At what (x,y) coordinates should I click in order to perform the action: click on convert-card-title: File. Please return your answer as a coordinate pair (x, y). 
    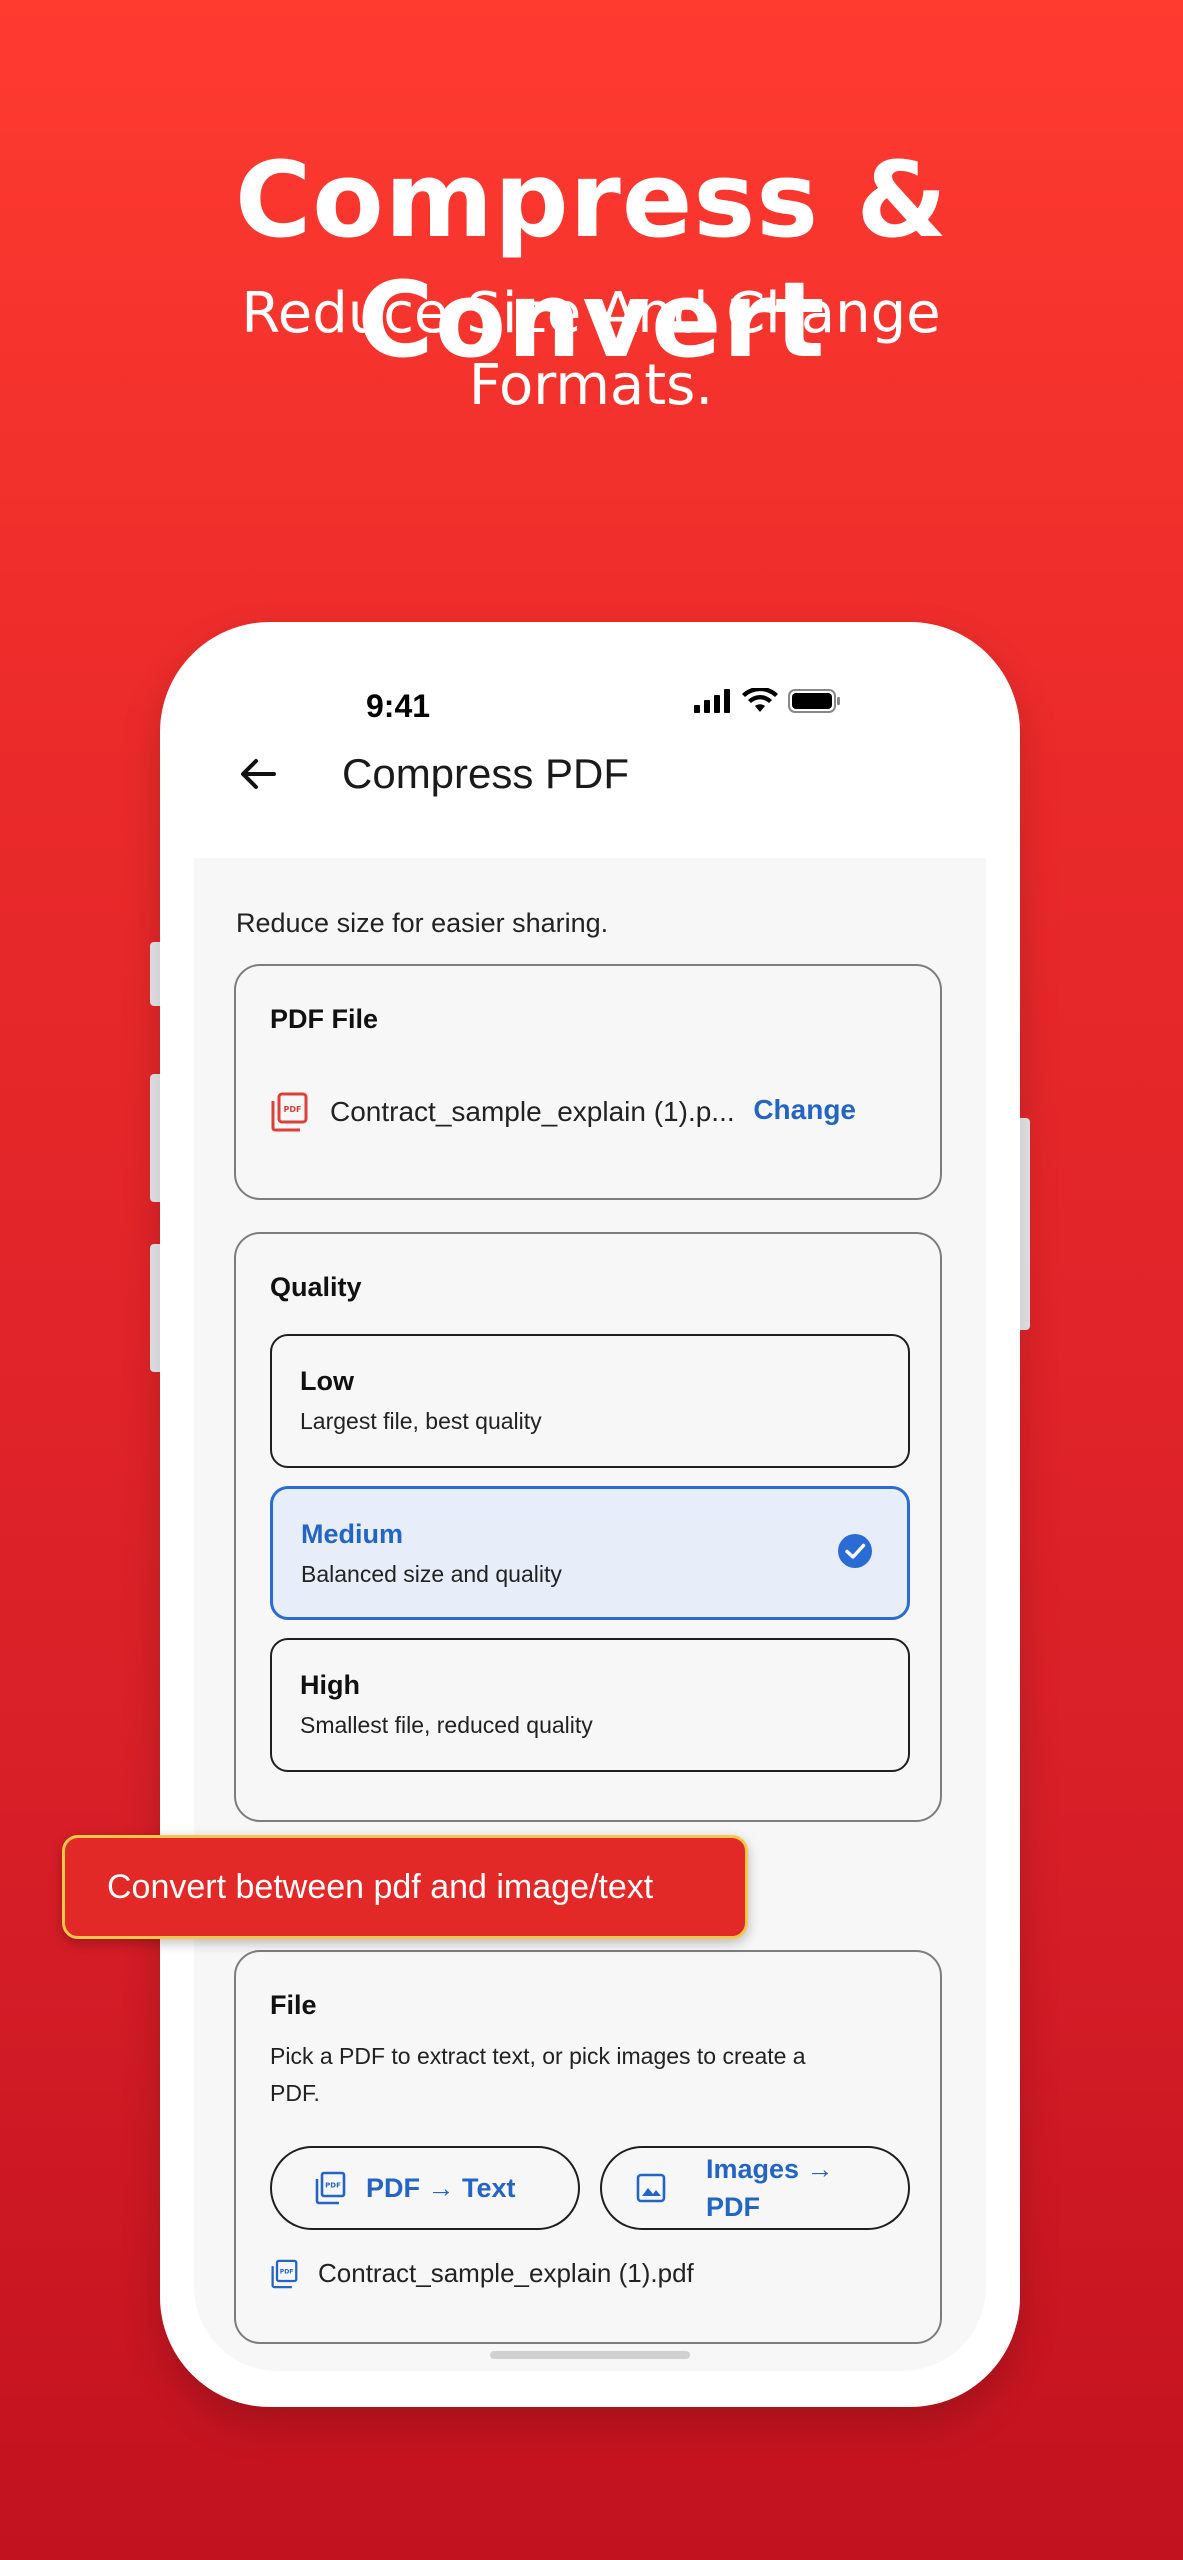
    Looking at the image, I should click on (293, 2005).